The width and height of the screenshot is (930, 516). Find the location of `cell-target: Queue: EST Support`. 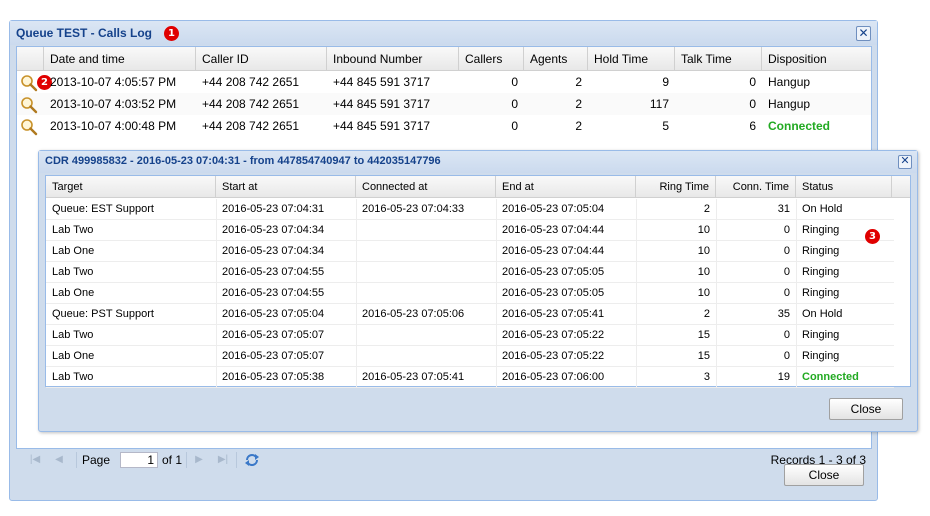

cell-target: Queue: EST Support is located at coordinates (103, 209).